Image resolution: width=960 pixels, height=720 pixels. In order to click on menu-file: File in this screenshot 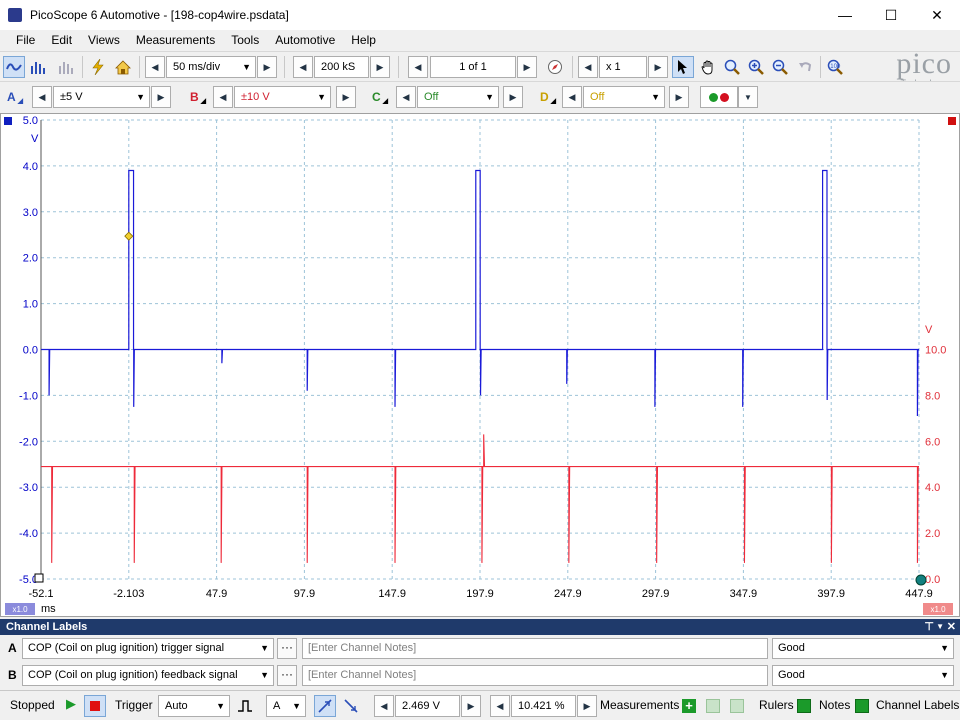, I will do `click(25, 40)`.